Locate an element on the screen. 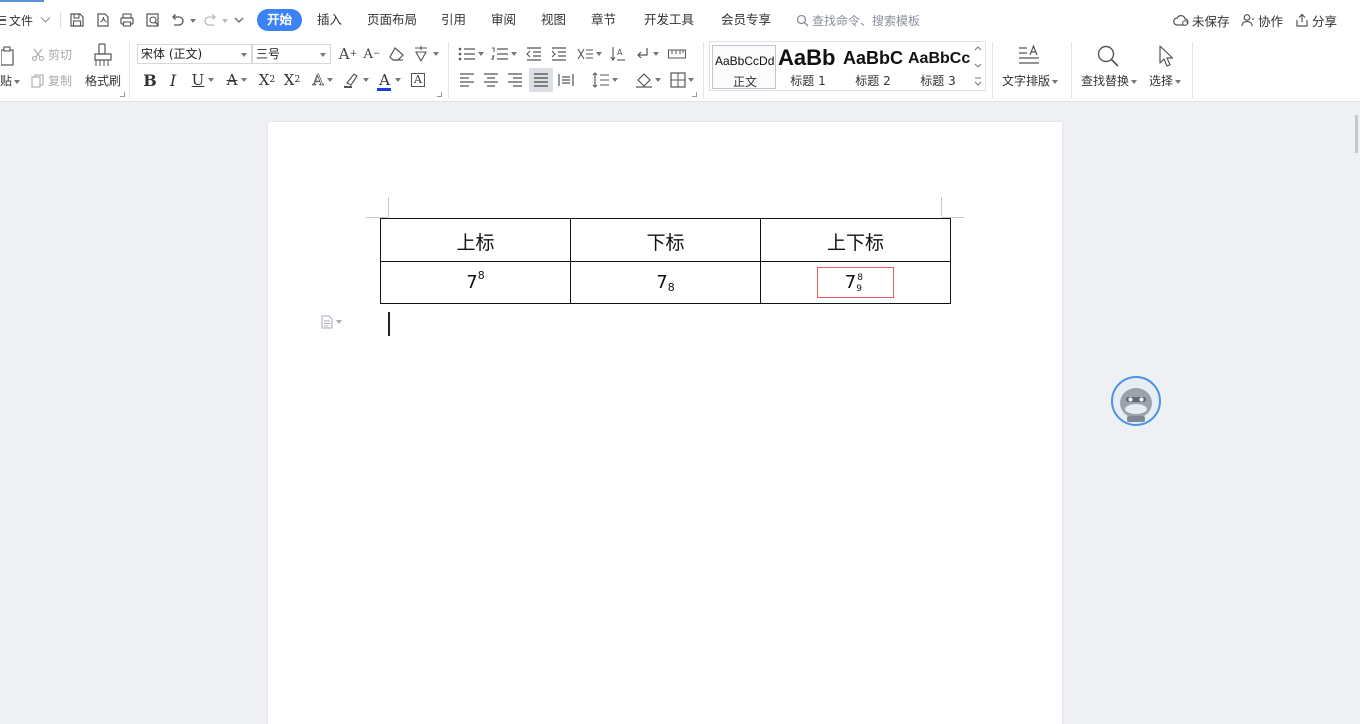 The height and width of the screenshot is (724, 1360). align-left-icon is located at coordinates (467, 80).